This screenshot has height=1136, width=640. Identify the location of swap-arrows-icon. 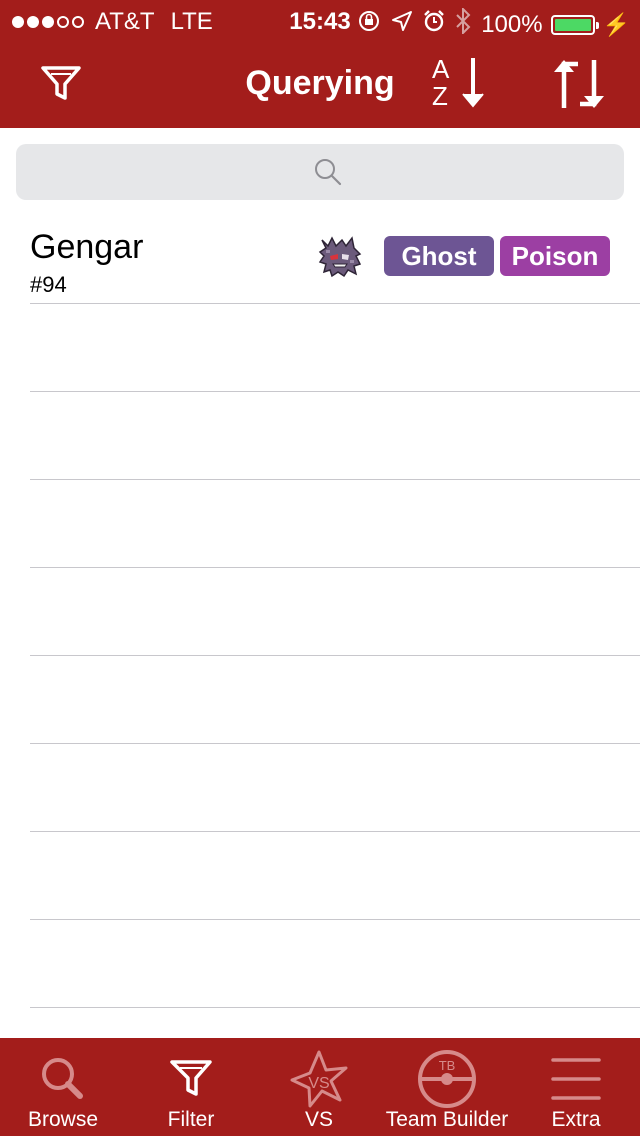
(579, 84).